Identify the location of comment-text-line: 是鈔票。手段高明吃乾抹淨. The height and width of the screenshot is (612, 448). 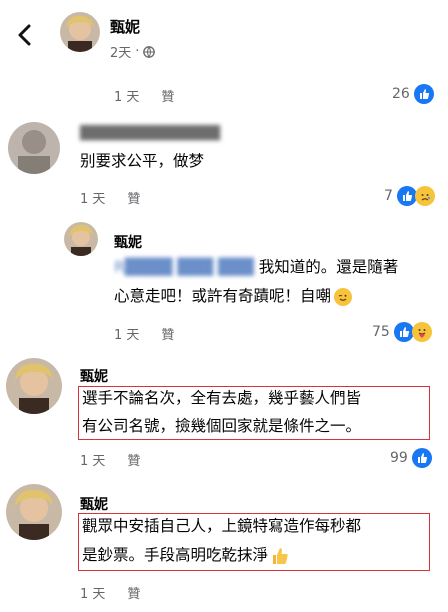
(186, 555).